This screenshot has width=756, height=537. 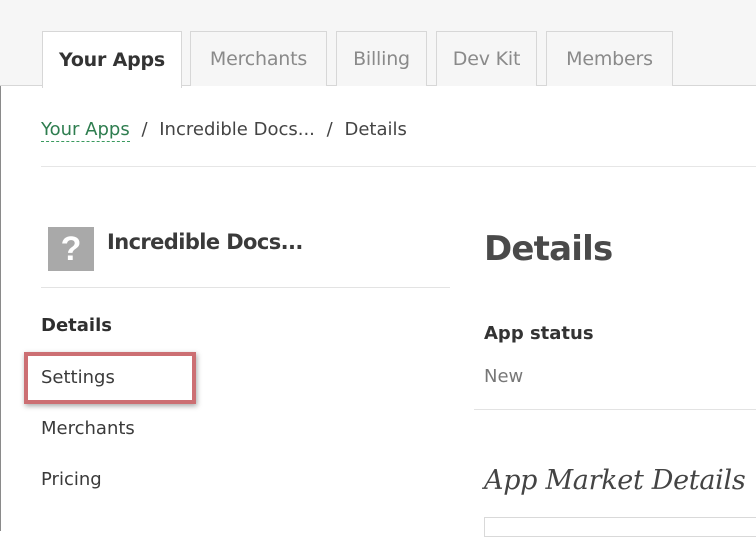 What do you see at coordinates (504, 376) in the screenshot?
I see `app-status-value: New` at bounding box center [504, 376].